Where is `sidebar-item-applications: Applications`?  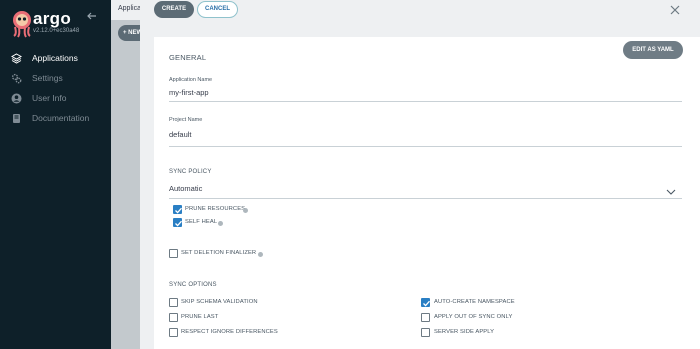 sidebar-item-applications: Applications is located at coordinates (55, 58).